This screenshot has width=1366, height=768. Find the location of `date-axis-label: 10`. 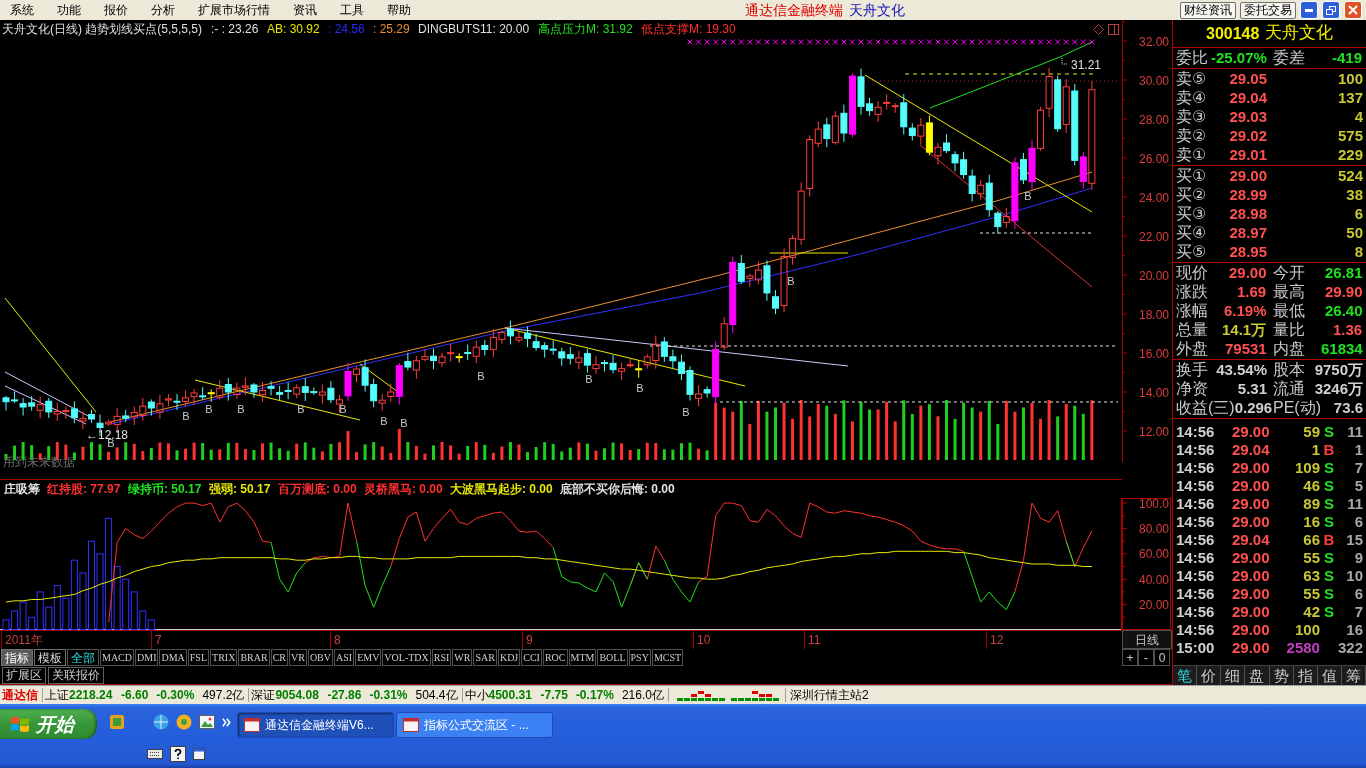

date-axis-label: 10 is located at coordinates (704, 640).